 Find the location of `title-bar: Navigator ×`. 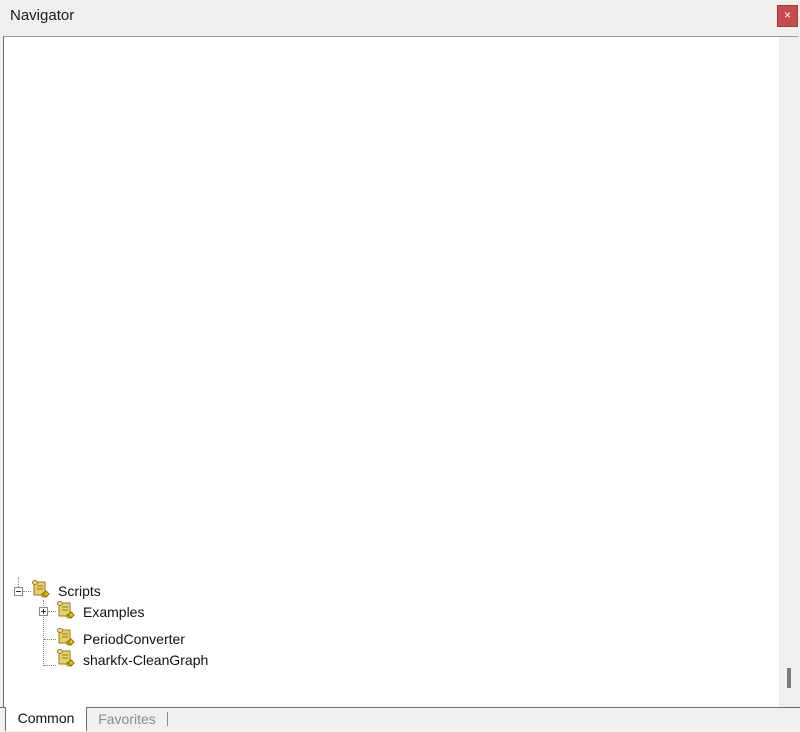

title-bar: Navigator × is located at coordinates (400, 17).